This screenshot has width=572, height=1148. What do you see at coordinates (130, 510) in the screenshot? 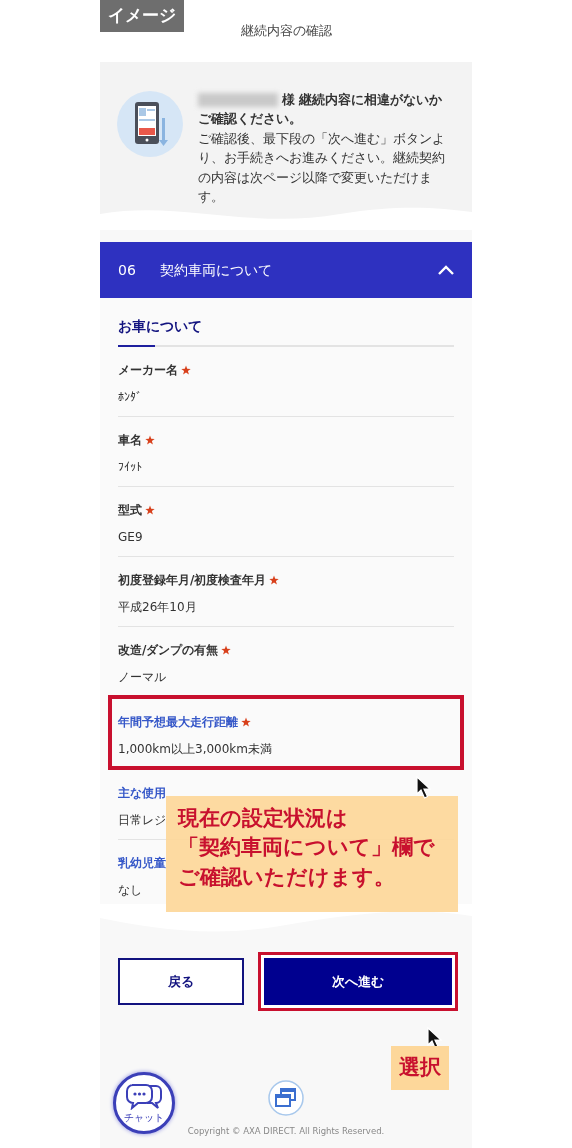
I see `field-label: 型式` at bounding box center [130, 510].